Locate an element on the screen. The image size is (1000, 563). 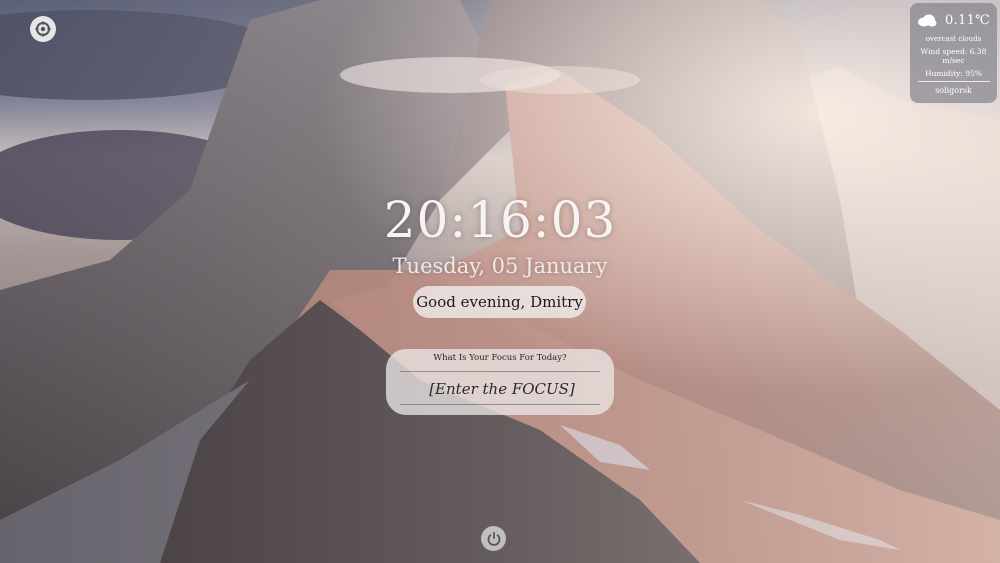
greeting-text: Good evening, Dmitry is located at coordinates (499, 302).